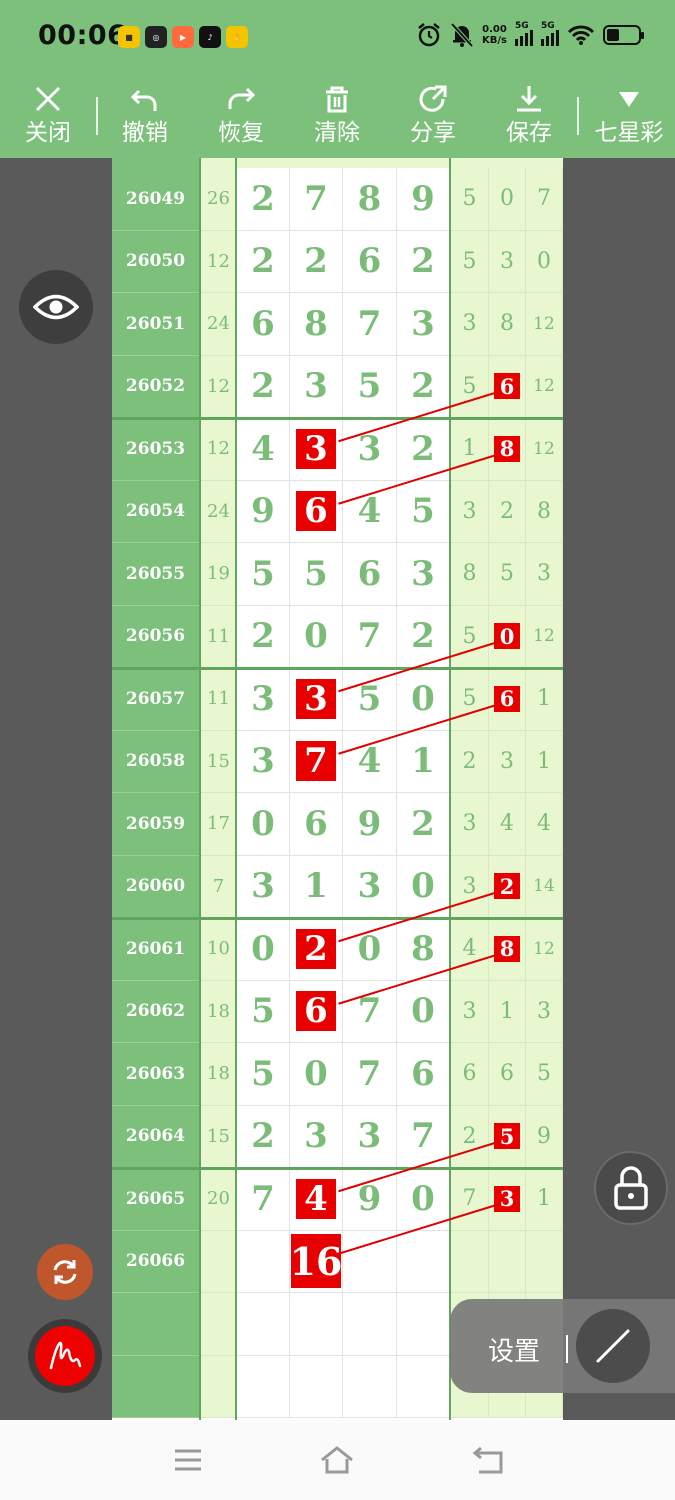 This screenshot has height=1500, width=675. What do you see at coordinates (544, 1011) in the screenshot?
I see `tail-3-cell: 3` at bounding box center [544, 1011].